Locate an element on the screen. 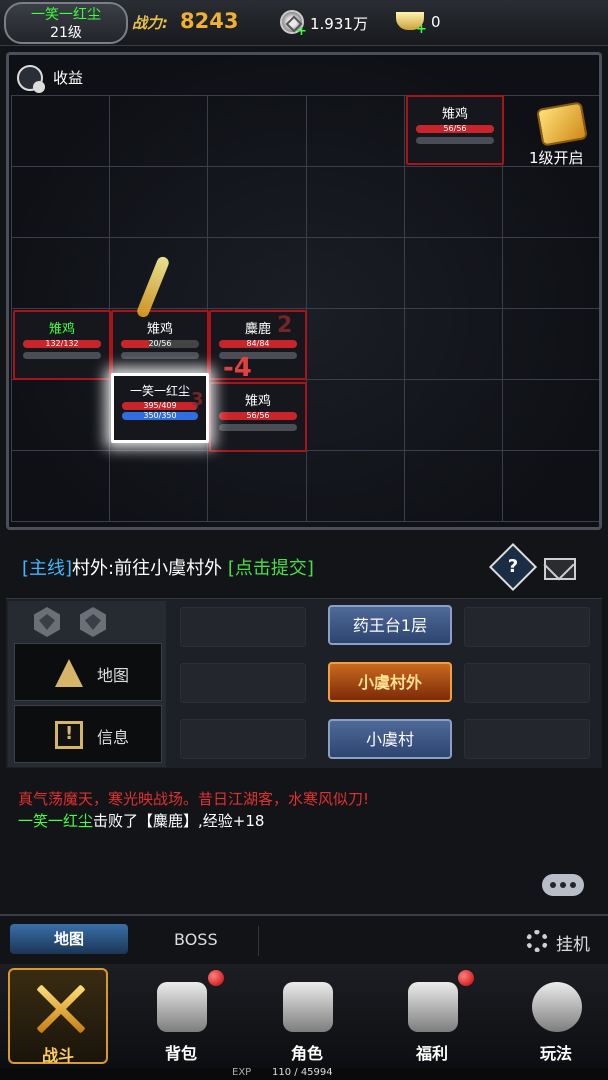 This screenshot has width=608, height=1080. armor-icon is located at coordinates (308, 1007).